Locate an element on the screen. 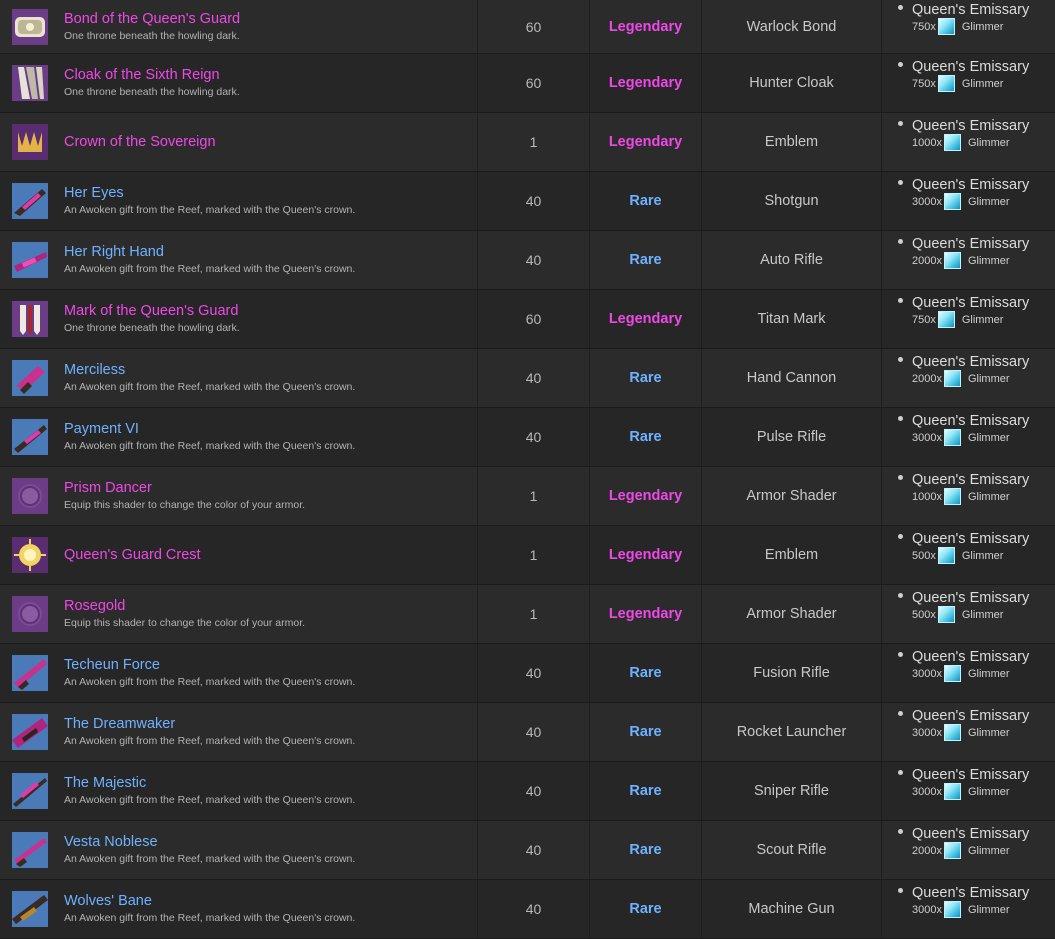 The height and width of the screenshot is (939, 1055). bond-icon is located at coordinates (30, 26).